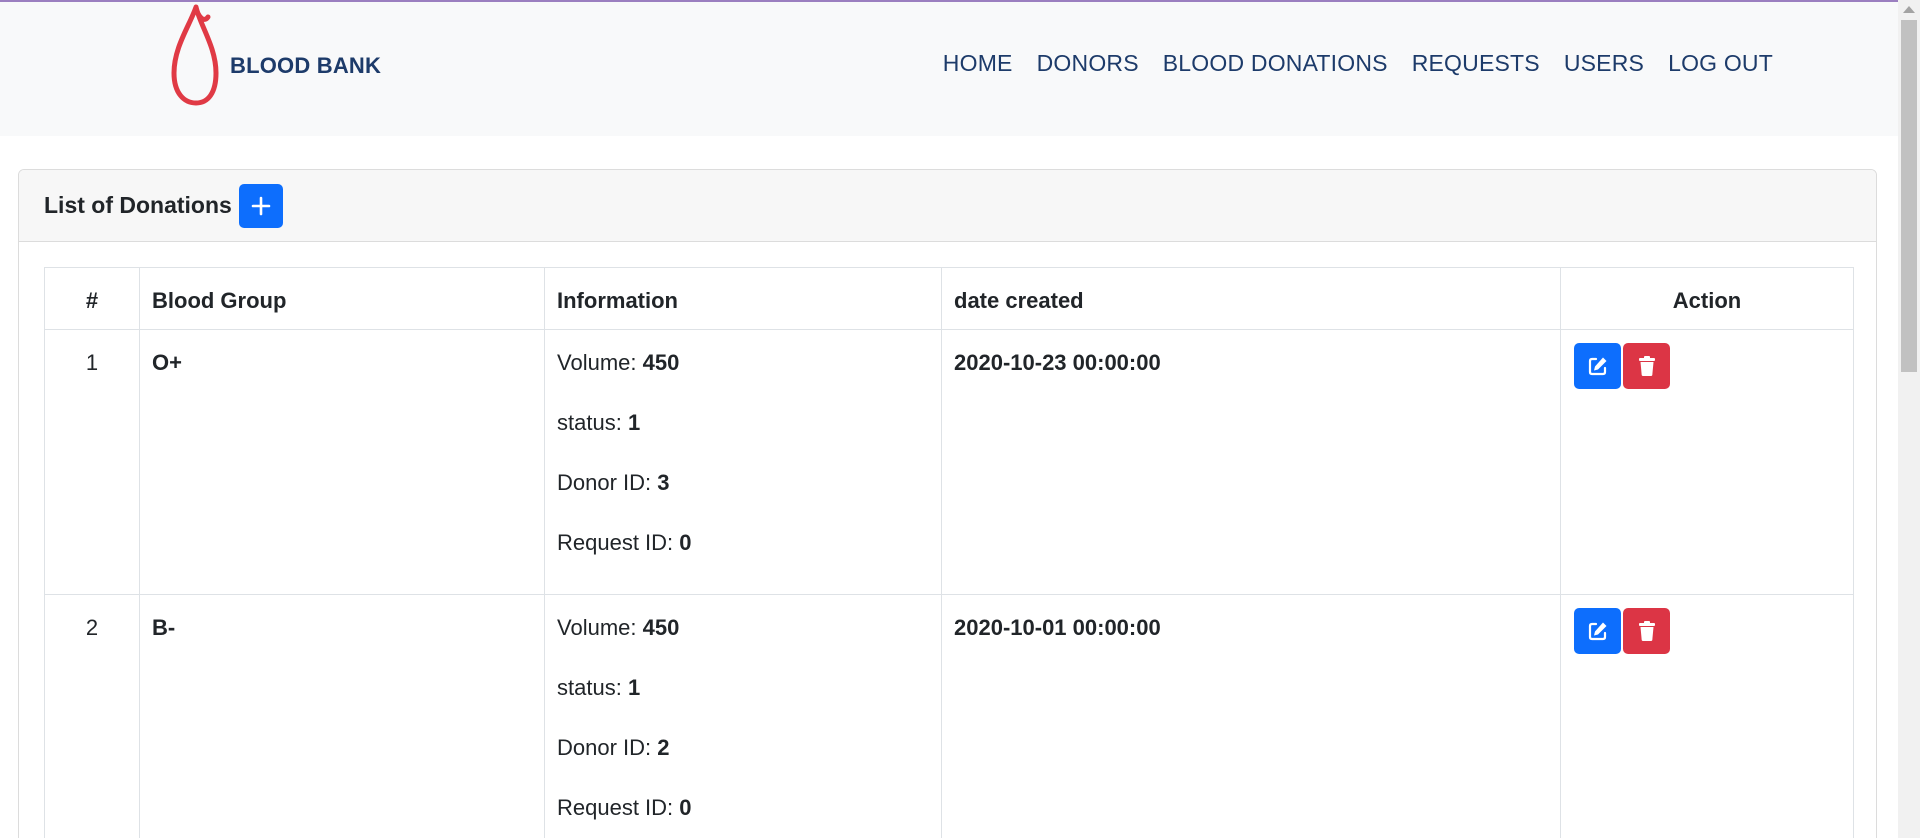 Image resolution: width=1920 pixels, height=838 pixels. What do you see at coordinates (195, 54) in the screenshot?
I see `blood-drop-logo-icon` at bounding box center [195, 54].